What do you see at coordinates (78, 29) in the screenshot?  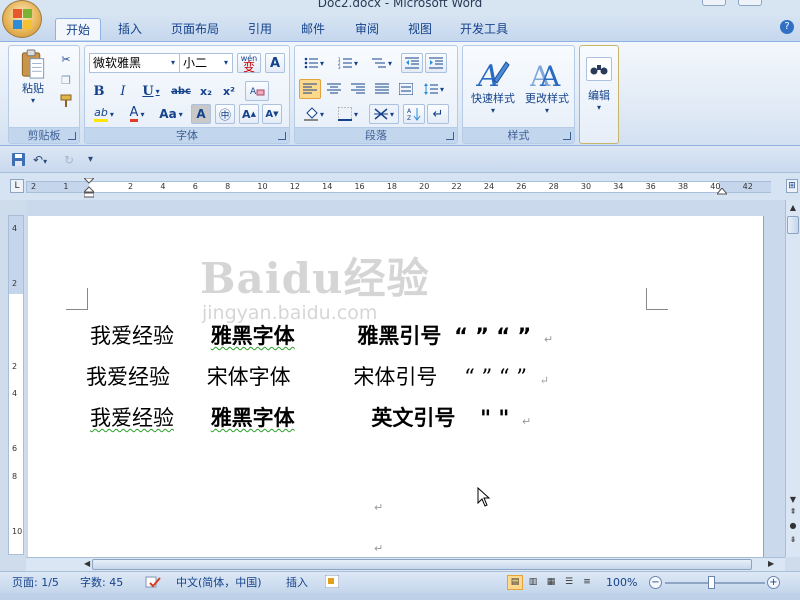 I see `tab-home: 开始` at bounding box center [78, 29].